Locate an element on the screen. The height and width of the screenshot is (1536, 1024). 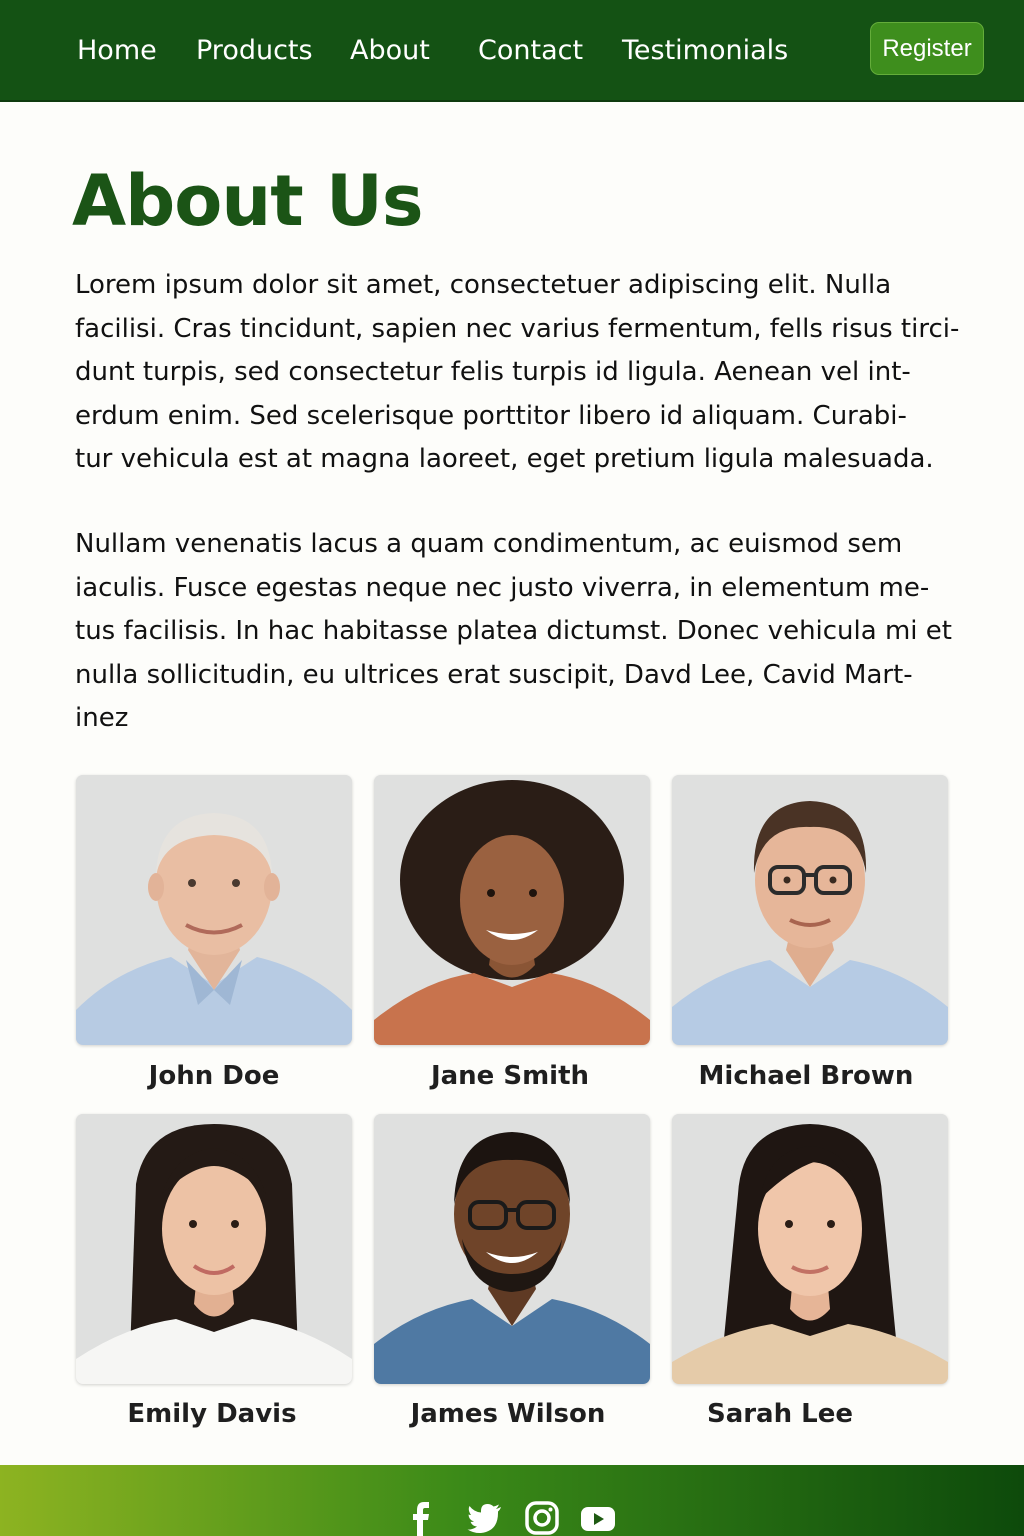
team-member-name: Jane Smith is located at coordinates (510, 1076).